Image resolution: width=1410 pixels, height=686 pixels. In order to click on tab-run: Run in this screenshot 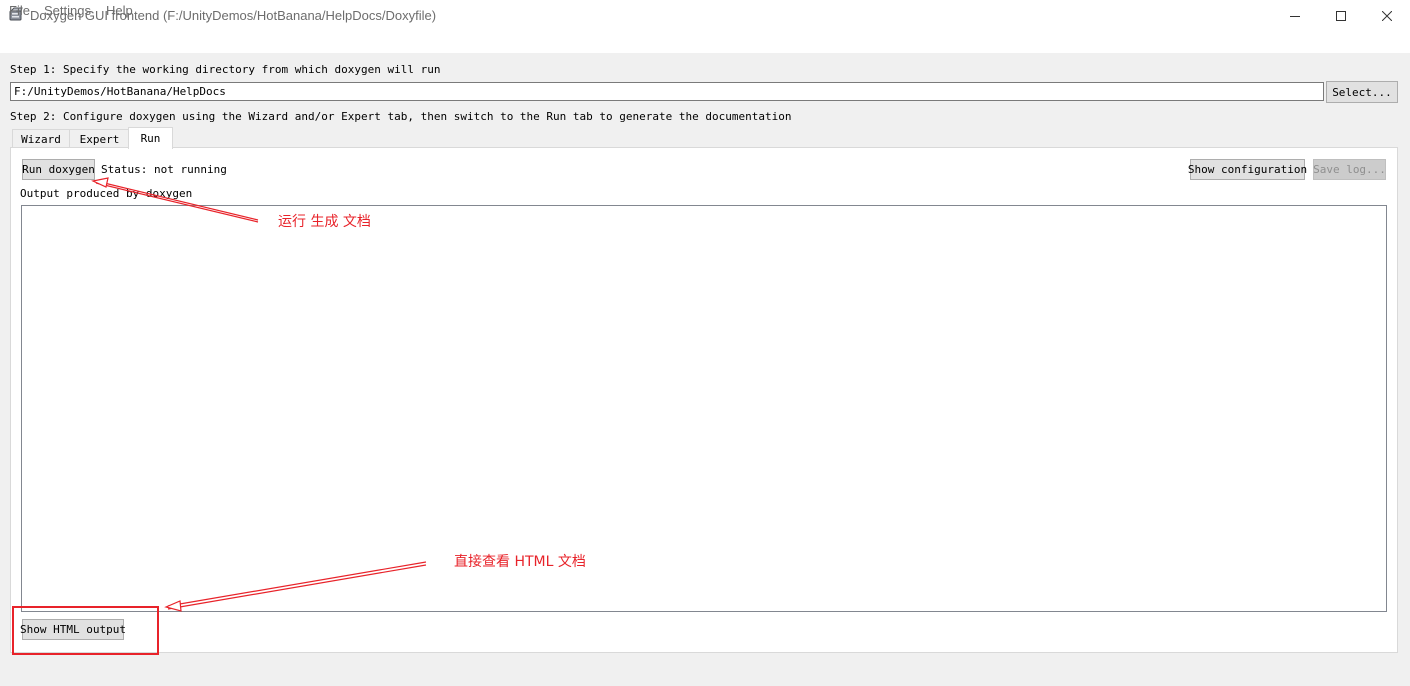, I will do `click(150, 138)`.